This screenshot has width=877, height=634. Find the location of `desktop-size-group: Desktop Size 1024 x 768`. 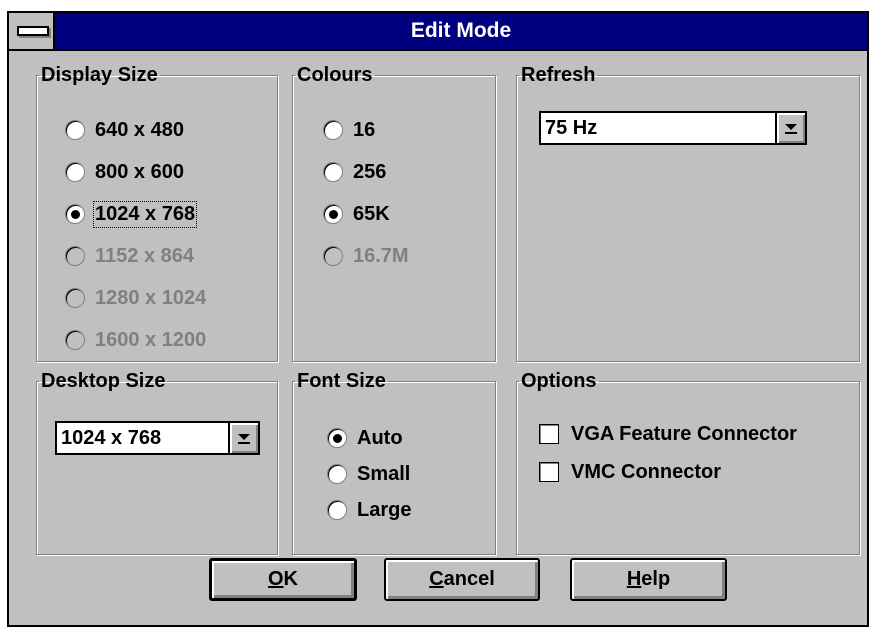

desktop-size-group: Desktop Size 1024 x 768 is located at coordinates (157, 463).